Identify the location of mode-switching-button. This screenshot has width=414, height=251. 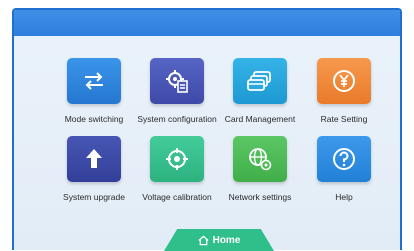
(94, 81).